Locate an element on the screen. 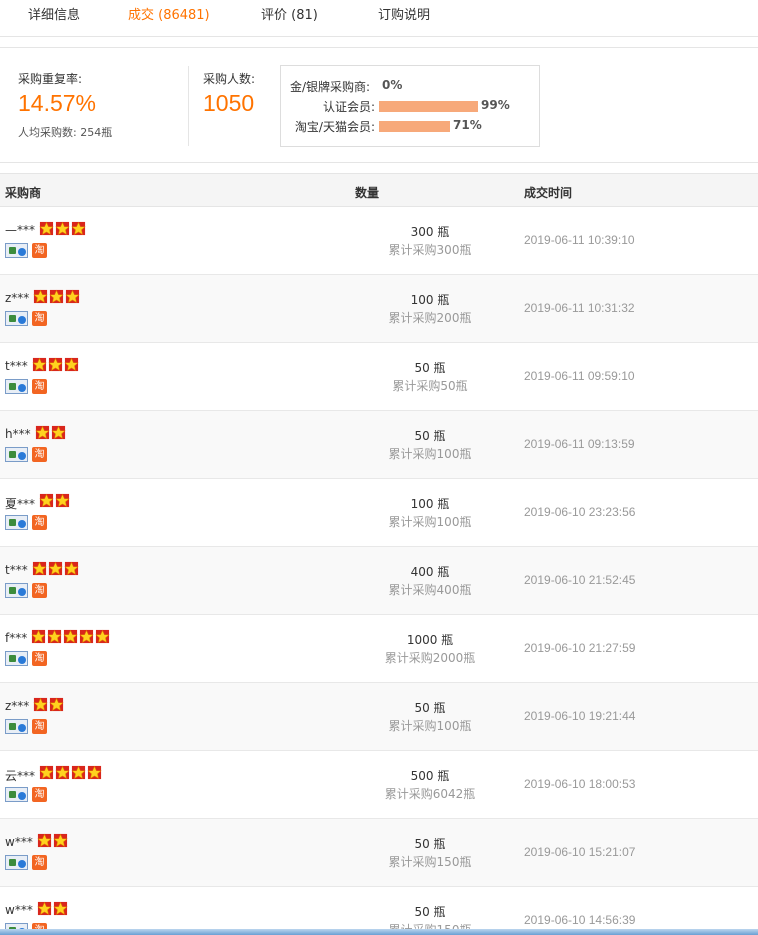 This screenshot has height=935, width=758. transaction-time: 2019-06-10 14:56:39 is located at coordinates (580, 920).